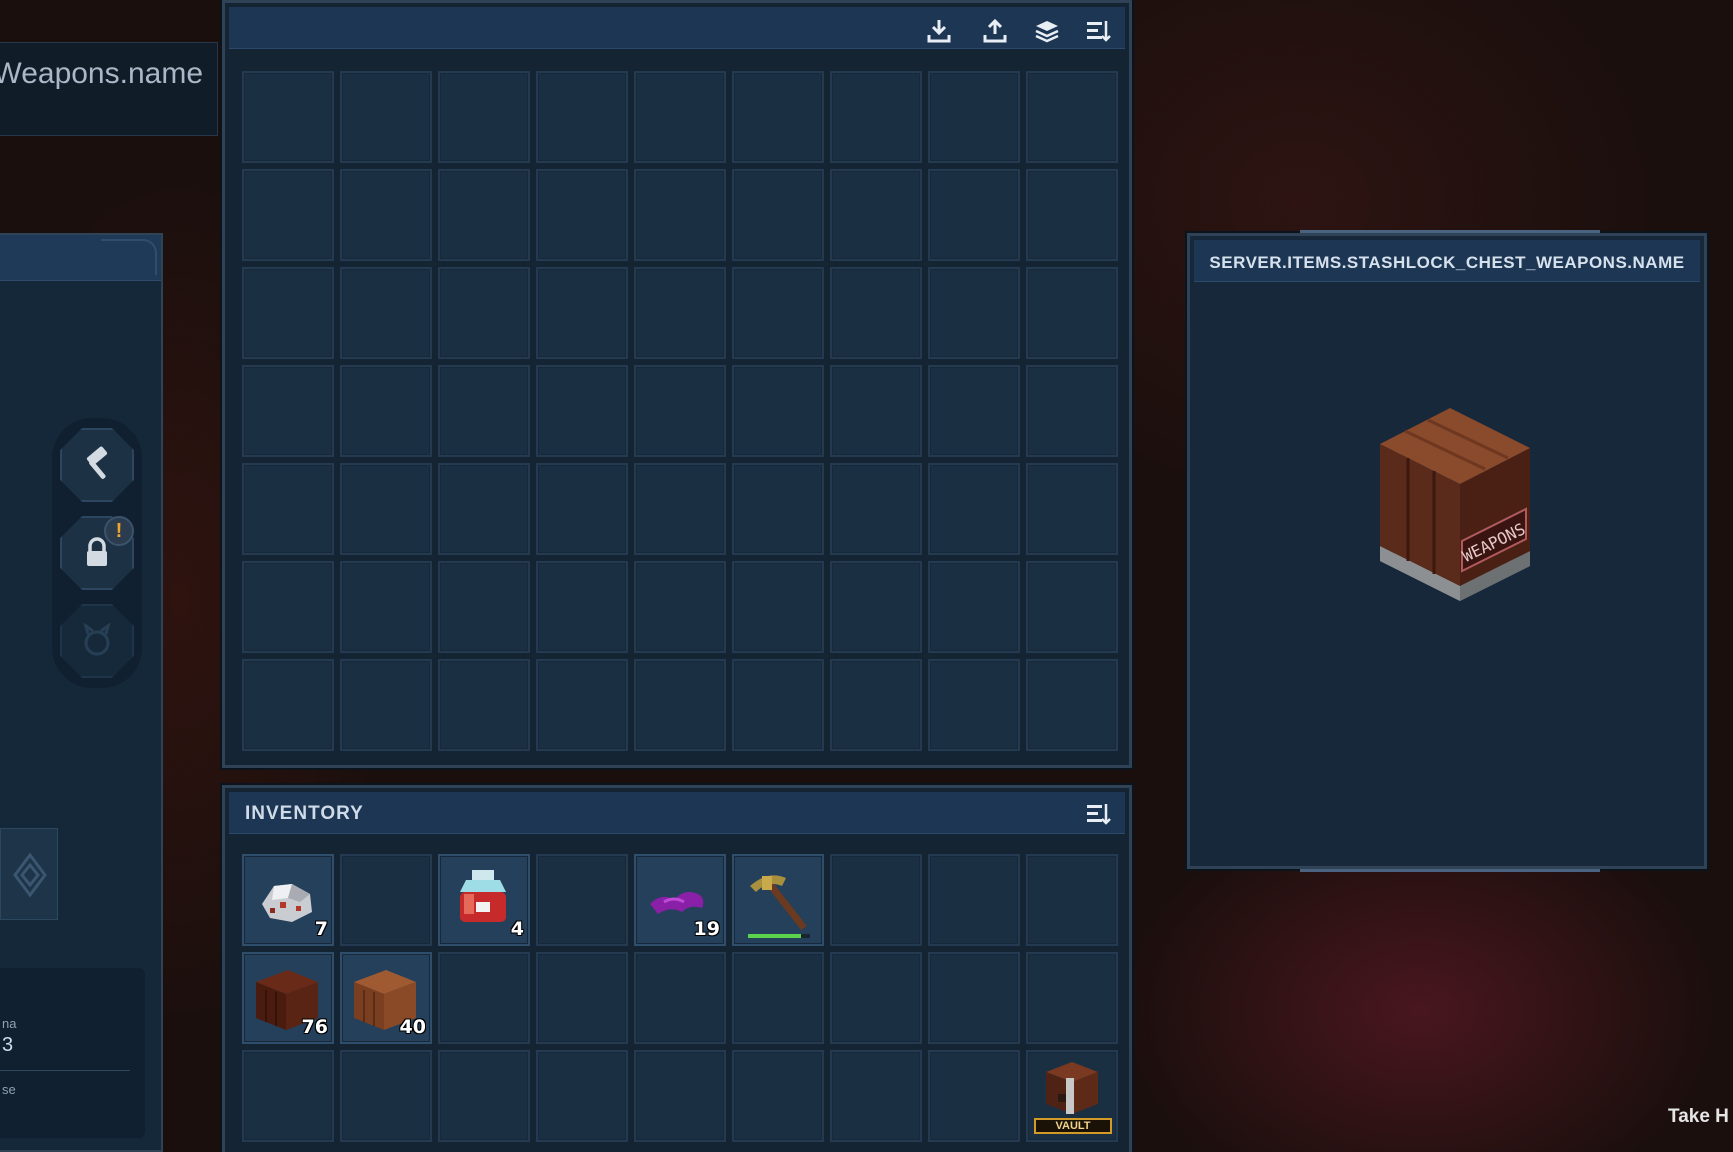 This screenshot has height=1152, width=1733. I want to click on hammer-tool-button, so click(97, 465).